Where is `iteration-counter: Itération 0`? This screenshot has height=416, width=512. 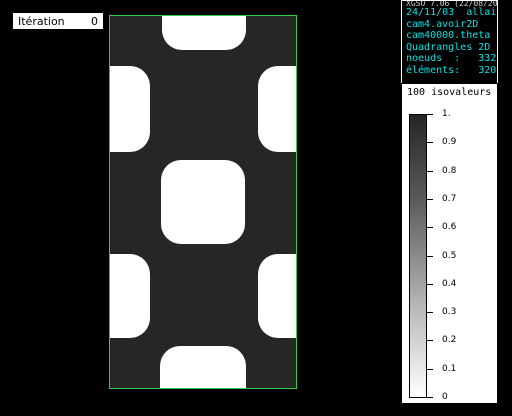 iteration-counter: Itération 0 is located at coordinates (58, 21).